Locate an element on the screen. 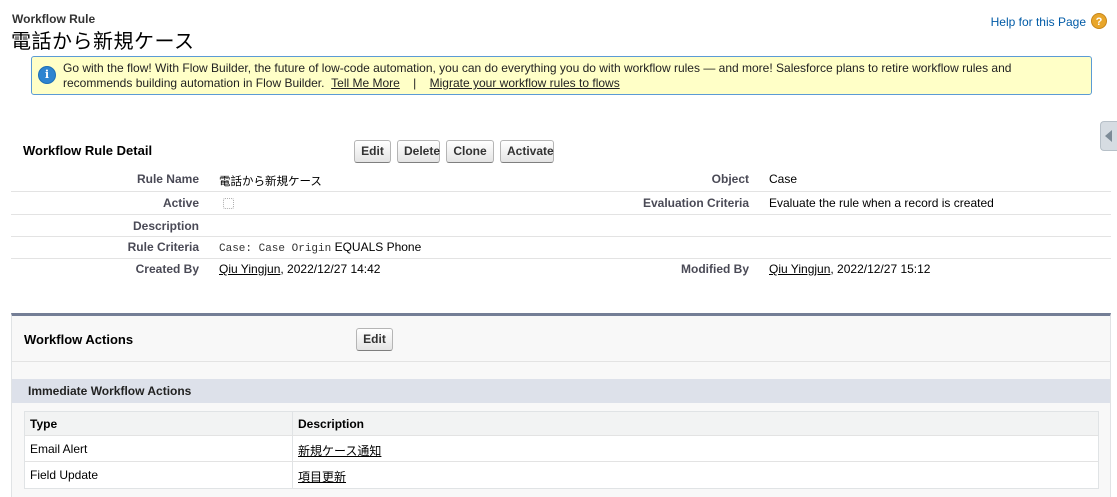 The width and height of the screenshot is (1117, 497). delete-button: Delete is located at coordinates (418, 151).